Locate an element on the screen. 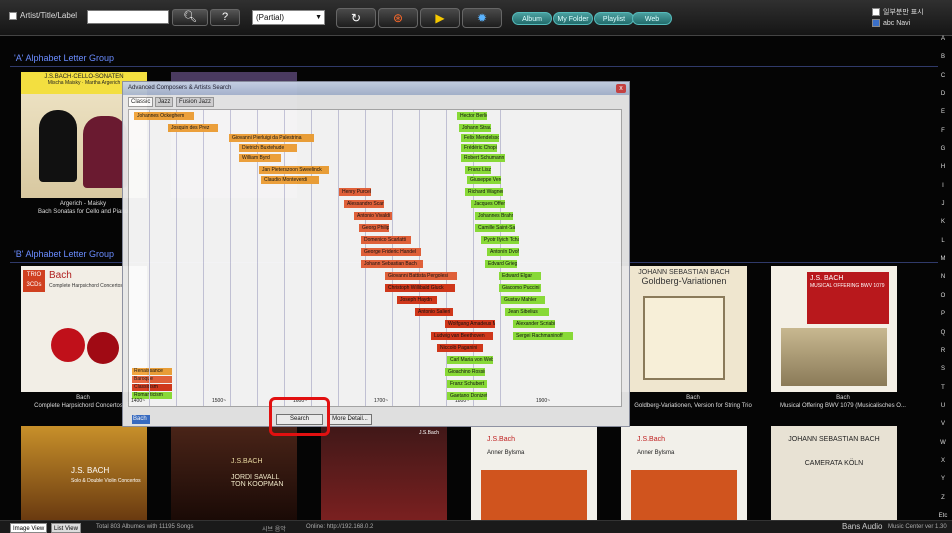 Image resolution: width=952 pixels, height=533 pixels. alphabet-link: P is located at coordinates (943, 314).